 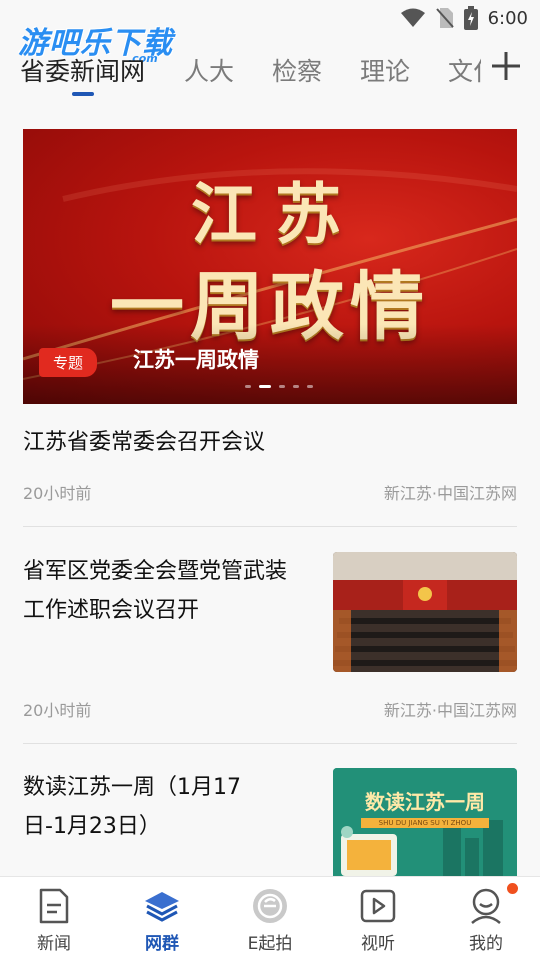 I want to click on layers-icon, so click(x=162, y=907).